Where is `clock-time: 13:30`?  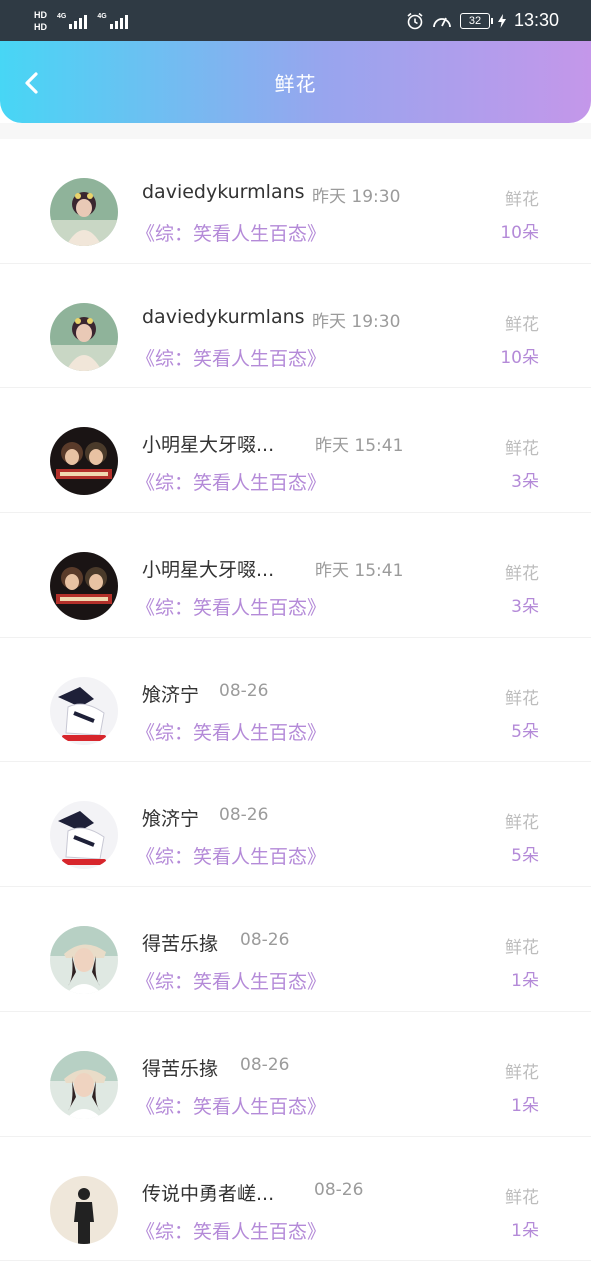
clock-time: 13:30 is located at coordinates (536, 20).